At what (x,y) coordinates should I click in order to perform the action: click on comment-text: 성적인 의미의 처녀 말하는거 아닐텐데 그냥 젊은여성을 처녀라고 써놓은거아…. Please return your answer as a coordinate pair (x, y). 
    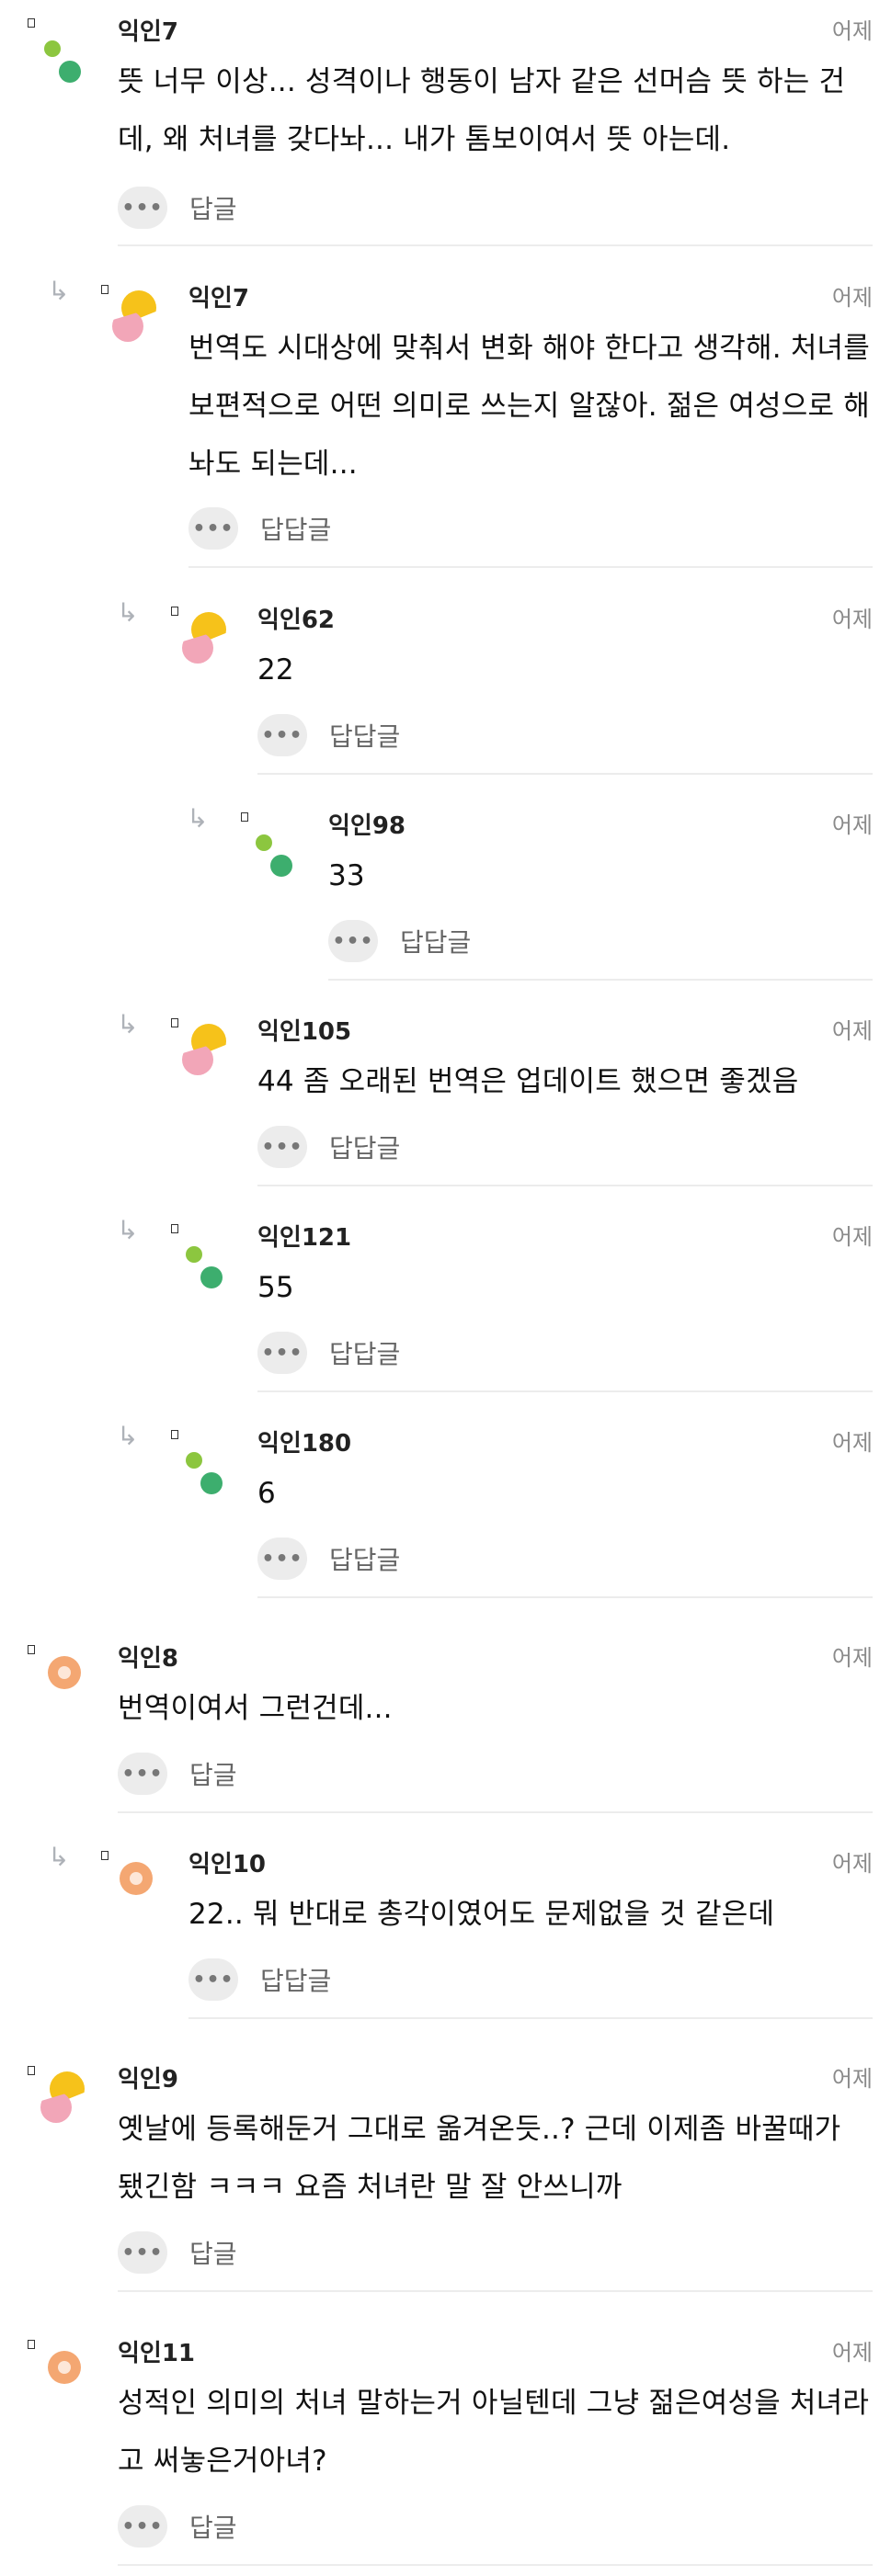
    Looking at the image, I should click on (494, 2432).